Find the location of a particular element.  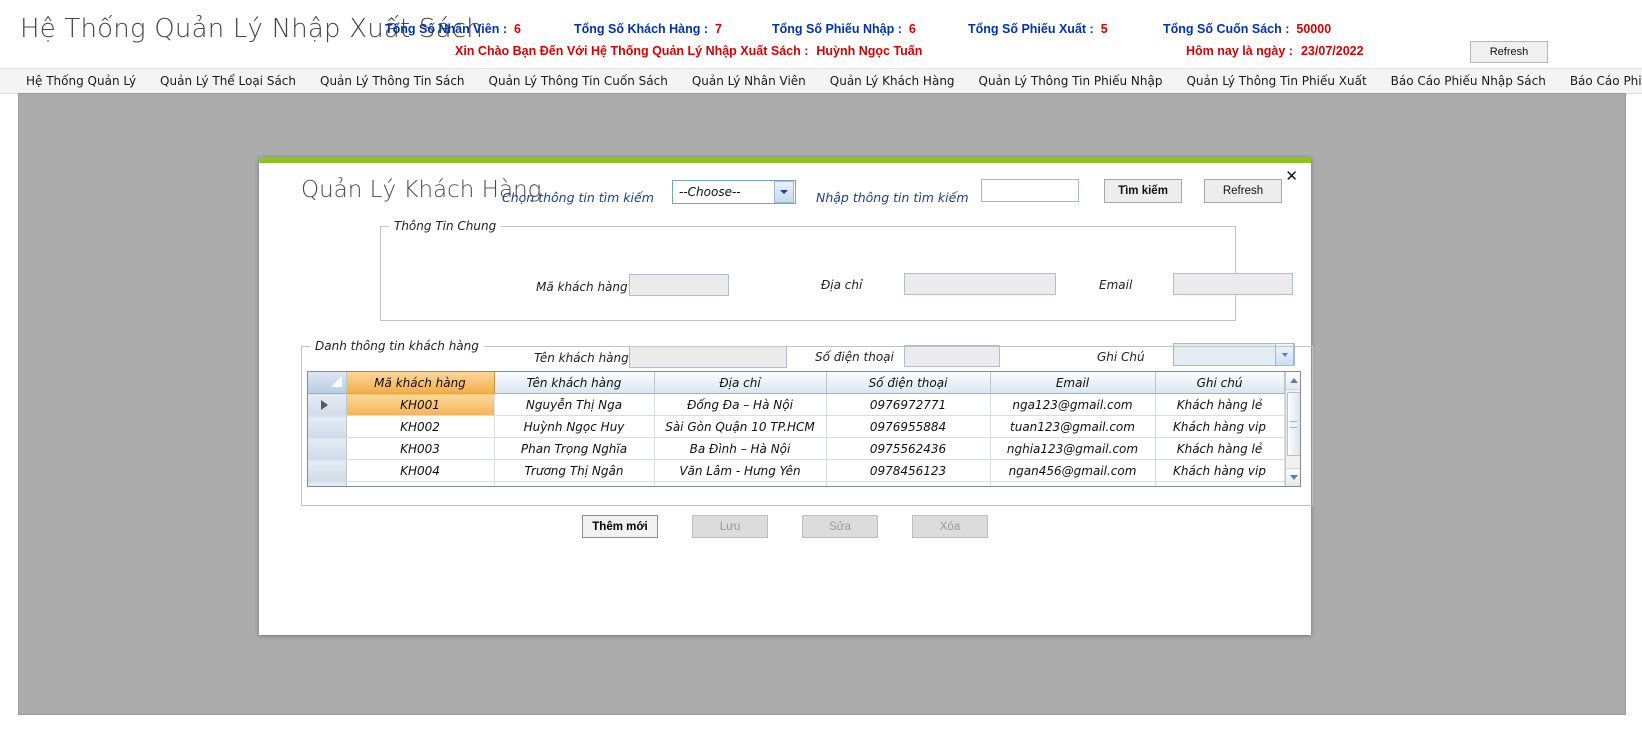

menu-item-phieu-xuat: Quản Lý Thông Tin Phiếu Xuất is located at coordinates (1276, 81).